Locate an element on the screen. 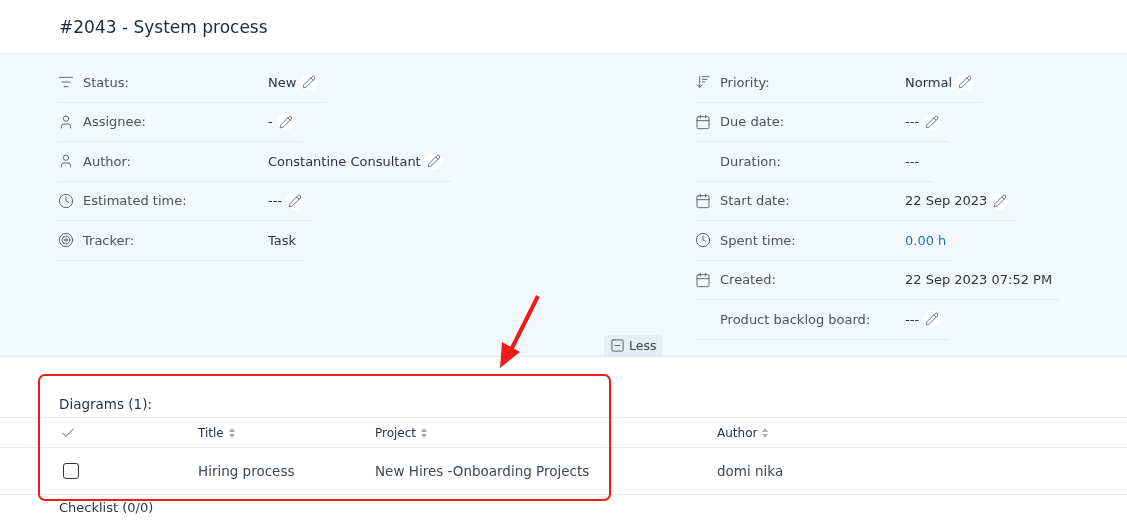  field-value: Normal is located at coordinates (929, 82).